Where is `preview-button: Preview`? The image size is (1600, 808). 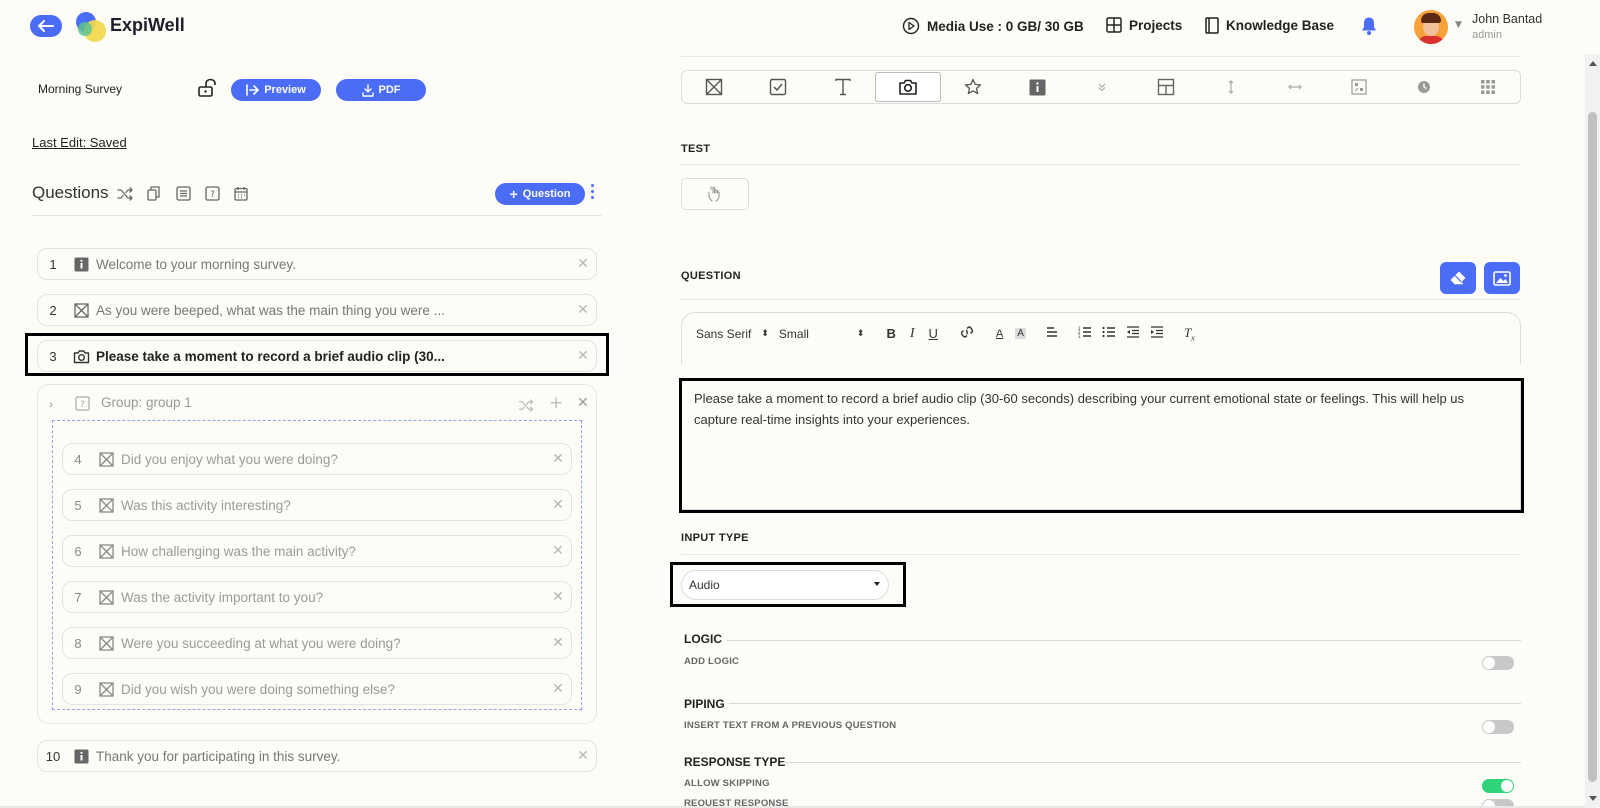
preview-button: Preview is located at coordinates (276, 90).